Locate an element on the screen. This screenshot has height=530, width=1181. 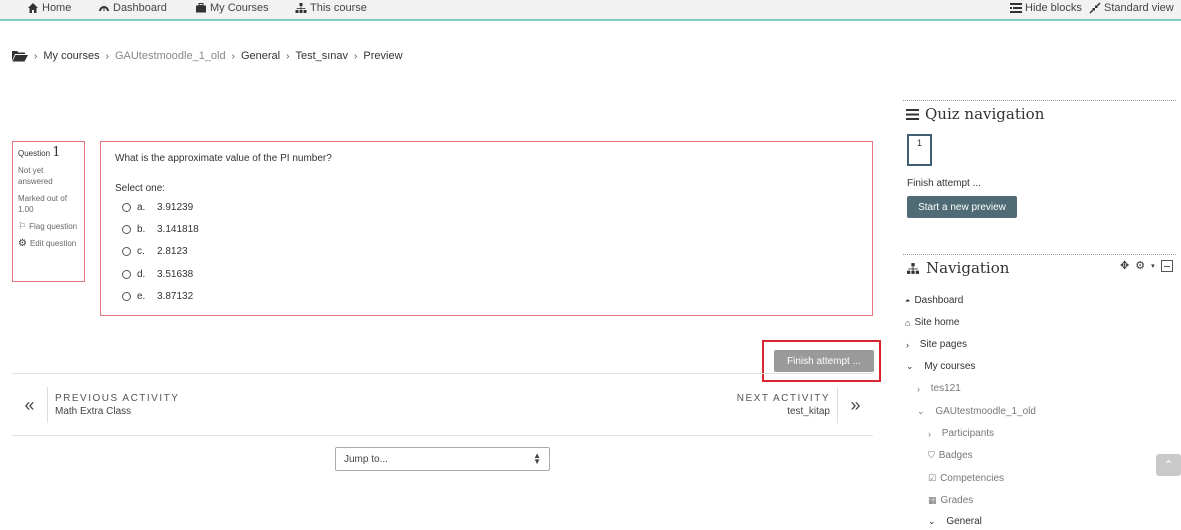
nav-item-grades: ▦ Grades is located at coordinates (950, 500).